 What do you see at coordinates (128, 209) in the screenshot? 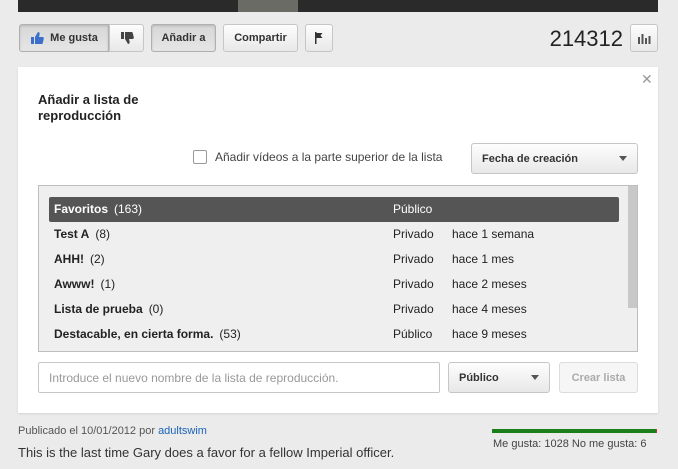
I see `playlist-count: (163)` at bounding box center [128, 209].